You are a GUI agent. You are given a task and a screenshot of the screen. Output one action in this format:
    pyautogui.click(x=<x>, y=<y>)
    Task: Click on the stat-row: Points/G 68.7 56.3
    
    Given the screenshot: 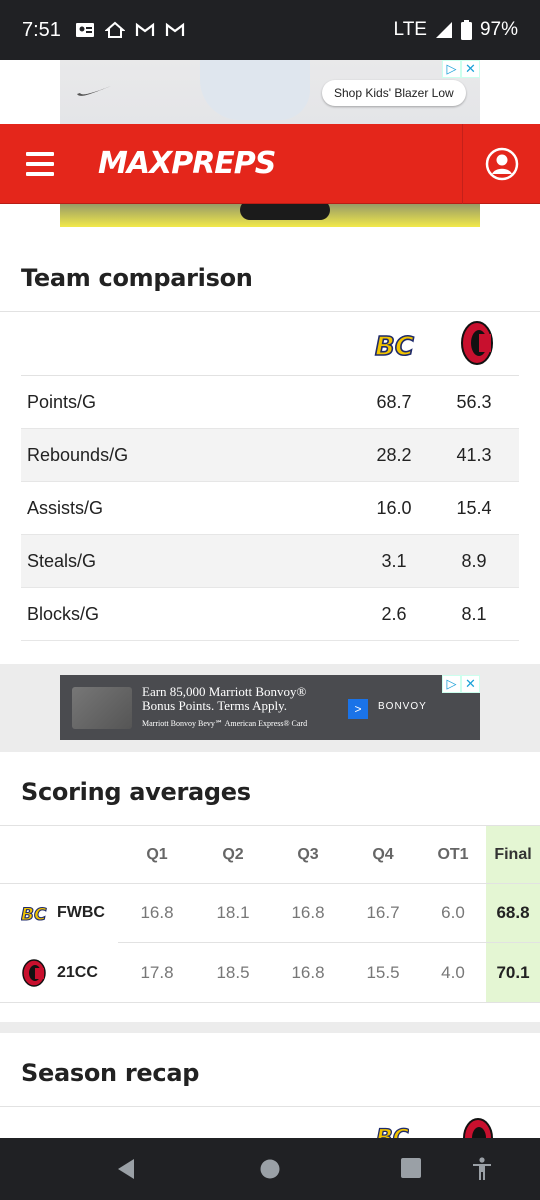 What is the action you would take?
    pyautogui.click(x=270, y=402)
    